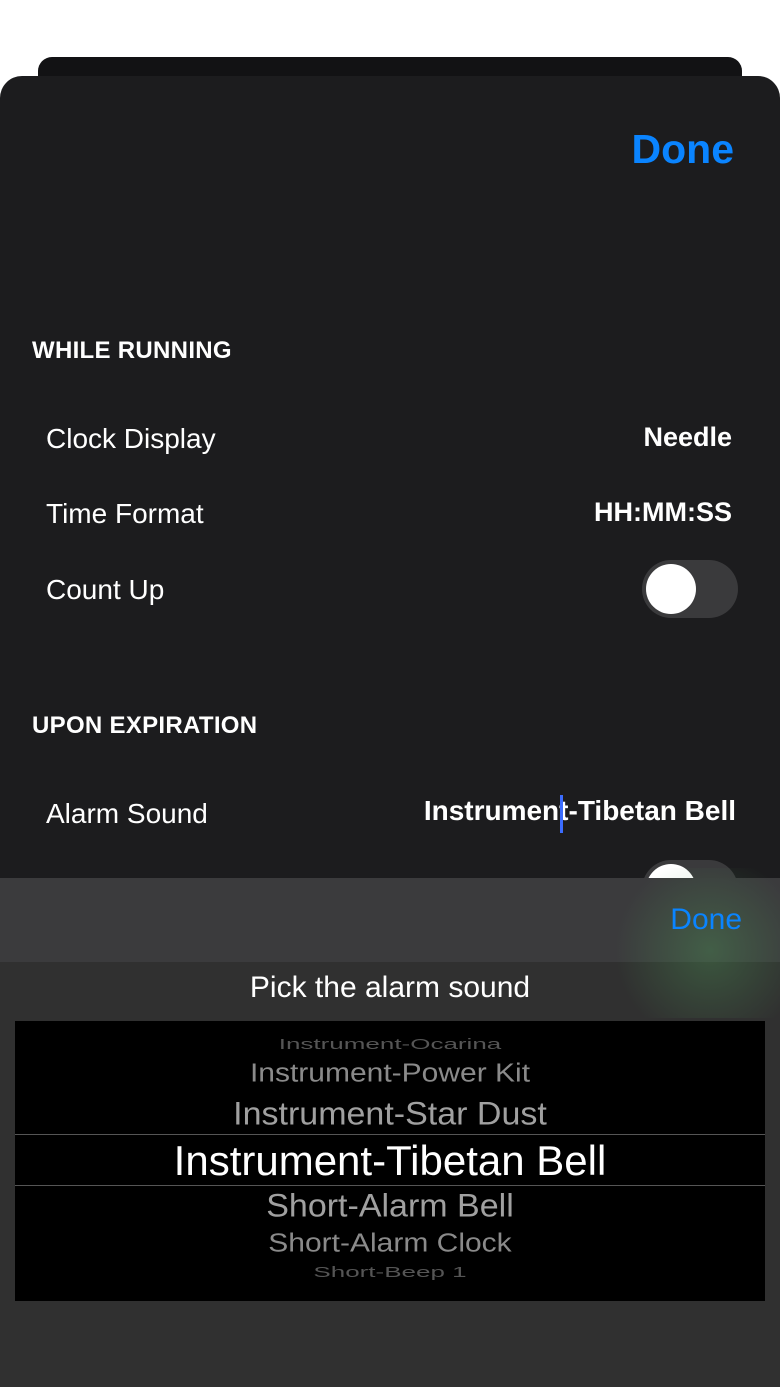 The height and width of the screenshot is (1387, 780). What do you see at coordinates (145, 725) in the screenshot?
I see `section-header-upon-expiration: UPON EXPIRATION` at bounding box center [145, 725].